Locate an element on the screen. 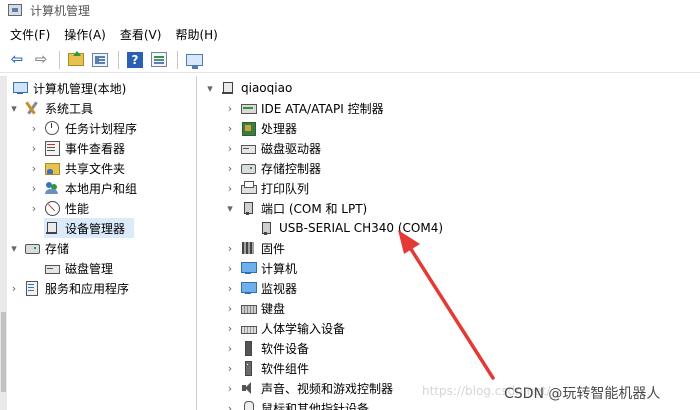  processor-icon is located at coordinates (248, 128).